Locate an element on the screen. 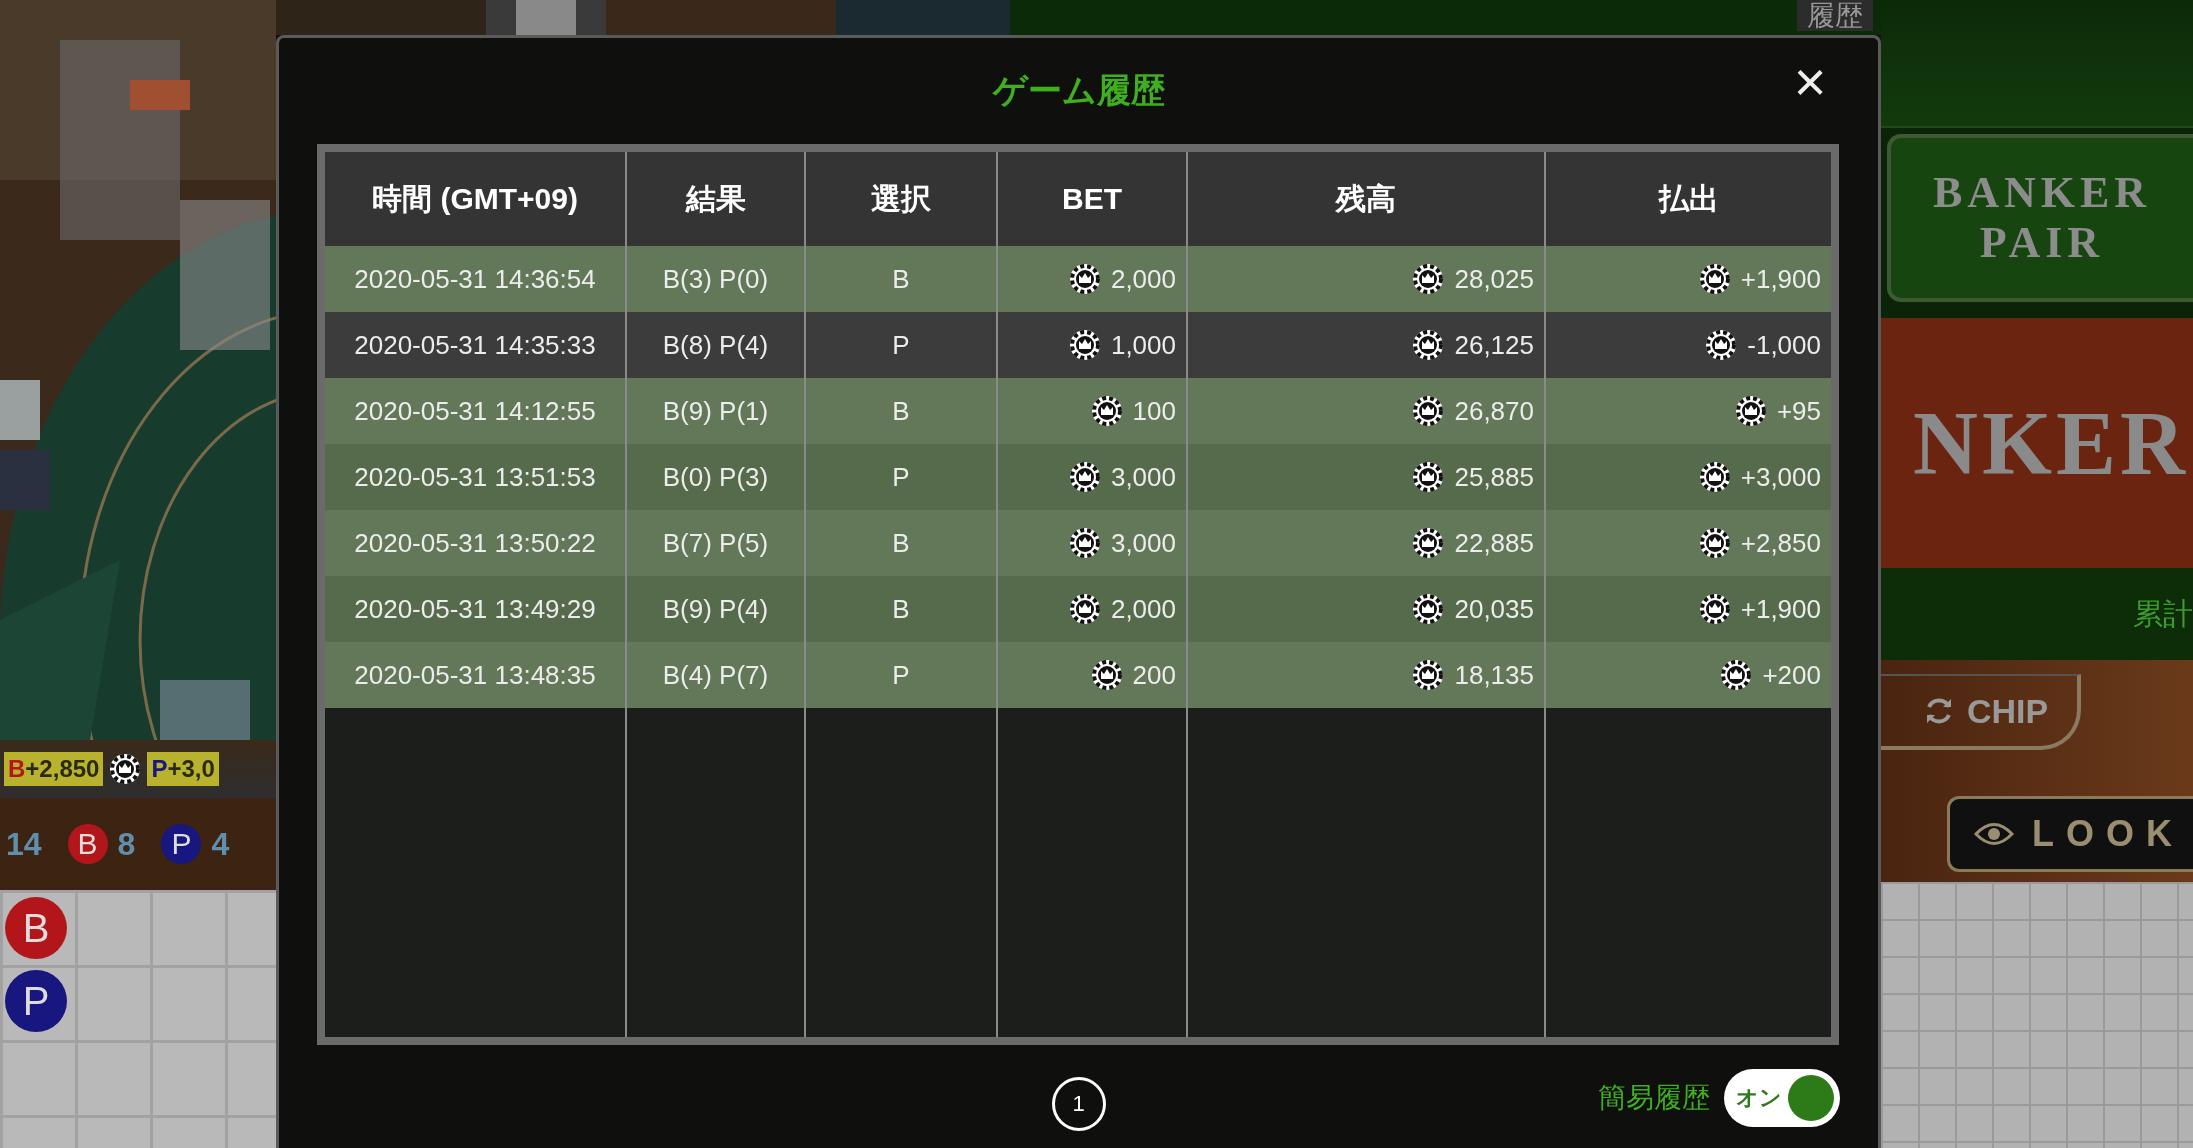 The width and height of the screenshot is (2193, 1148). amount-text: +3,000 is located at coordinates (1780, 477).